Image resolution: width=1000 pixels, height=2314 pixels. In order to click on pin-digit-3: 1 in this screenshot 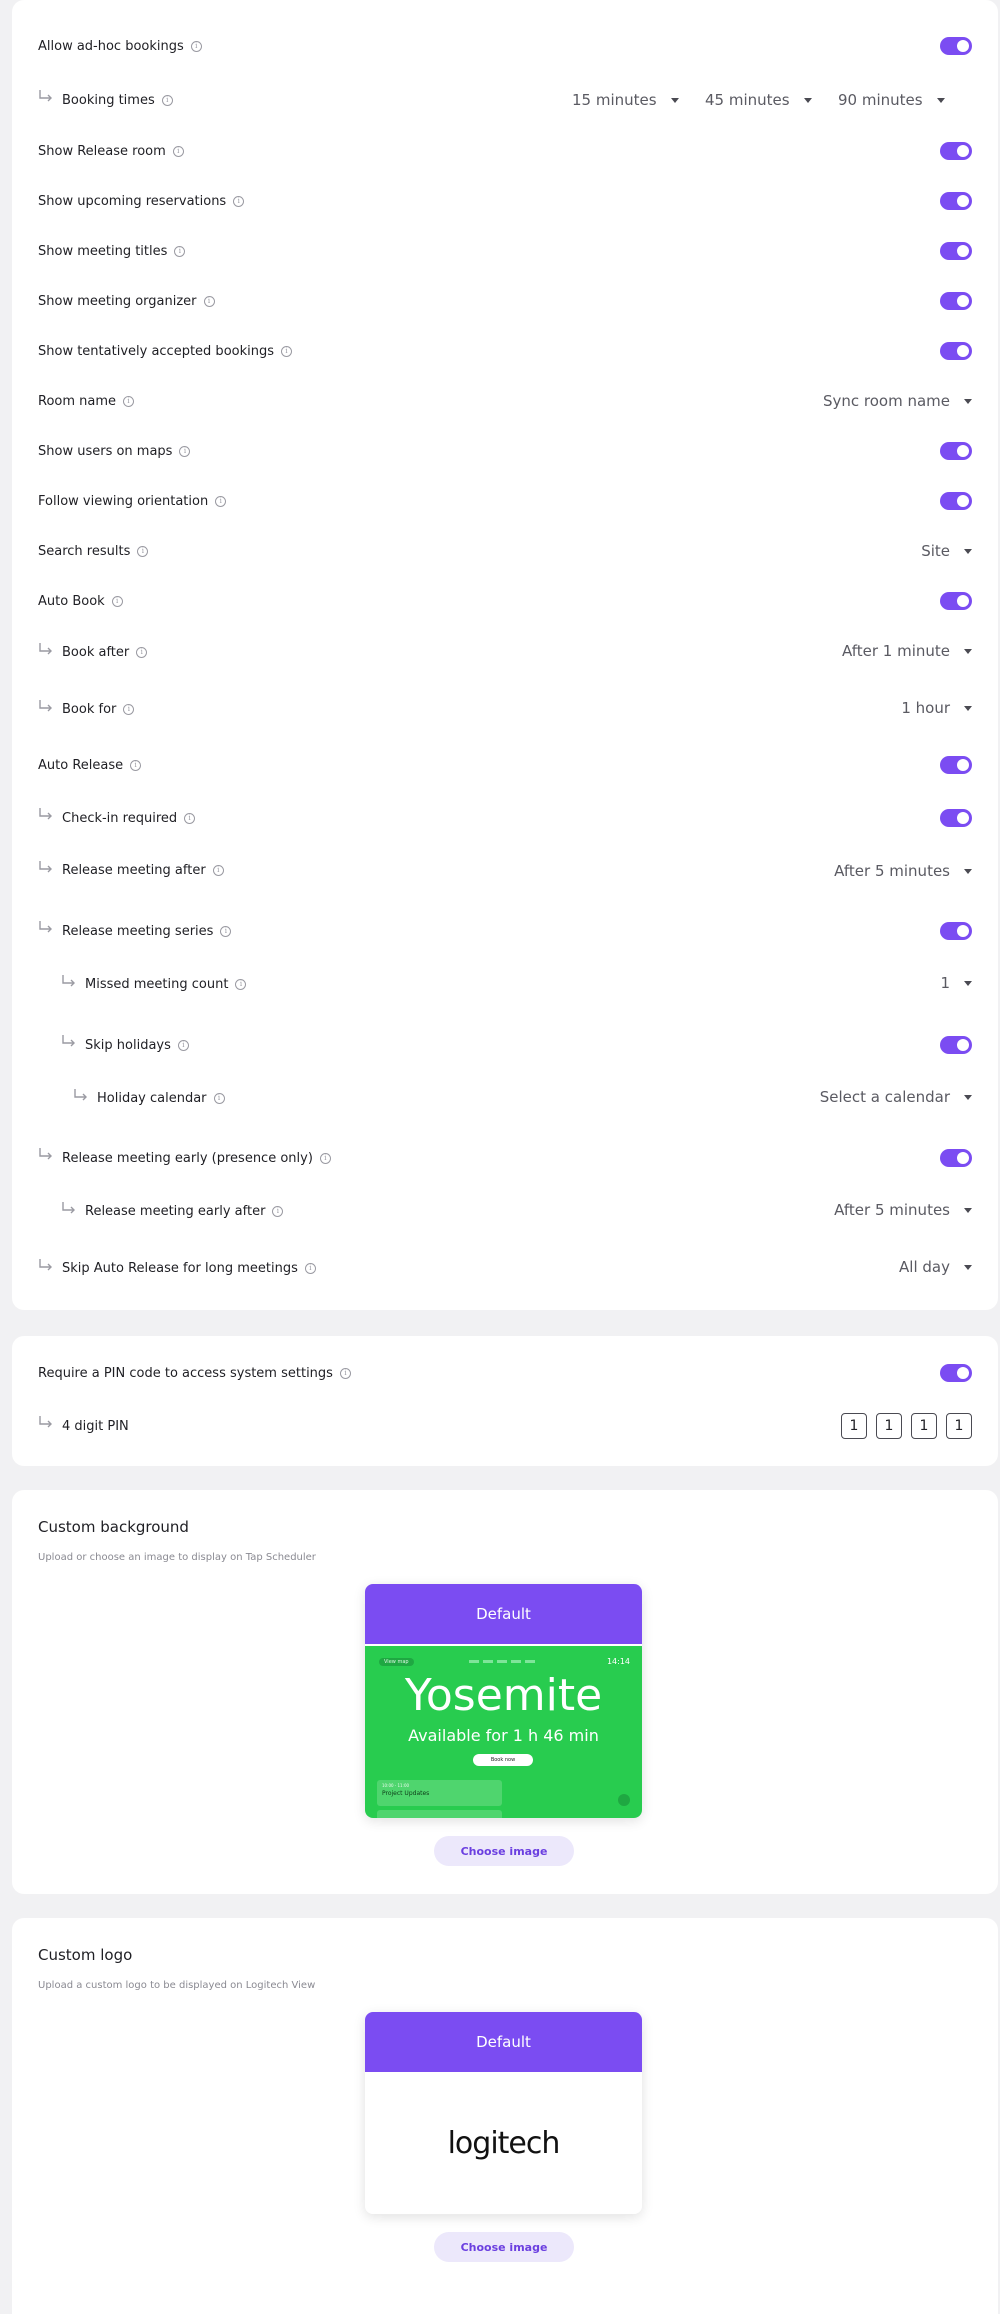, I will do `click(924, 1426)`.